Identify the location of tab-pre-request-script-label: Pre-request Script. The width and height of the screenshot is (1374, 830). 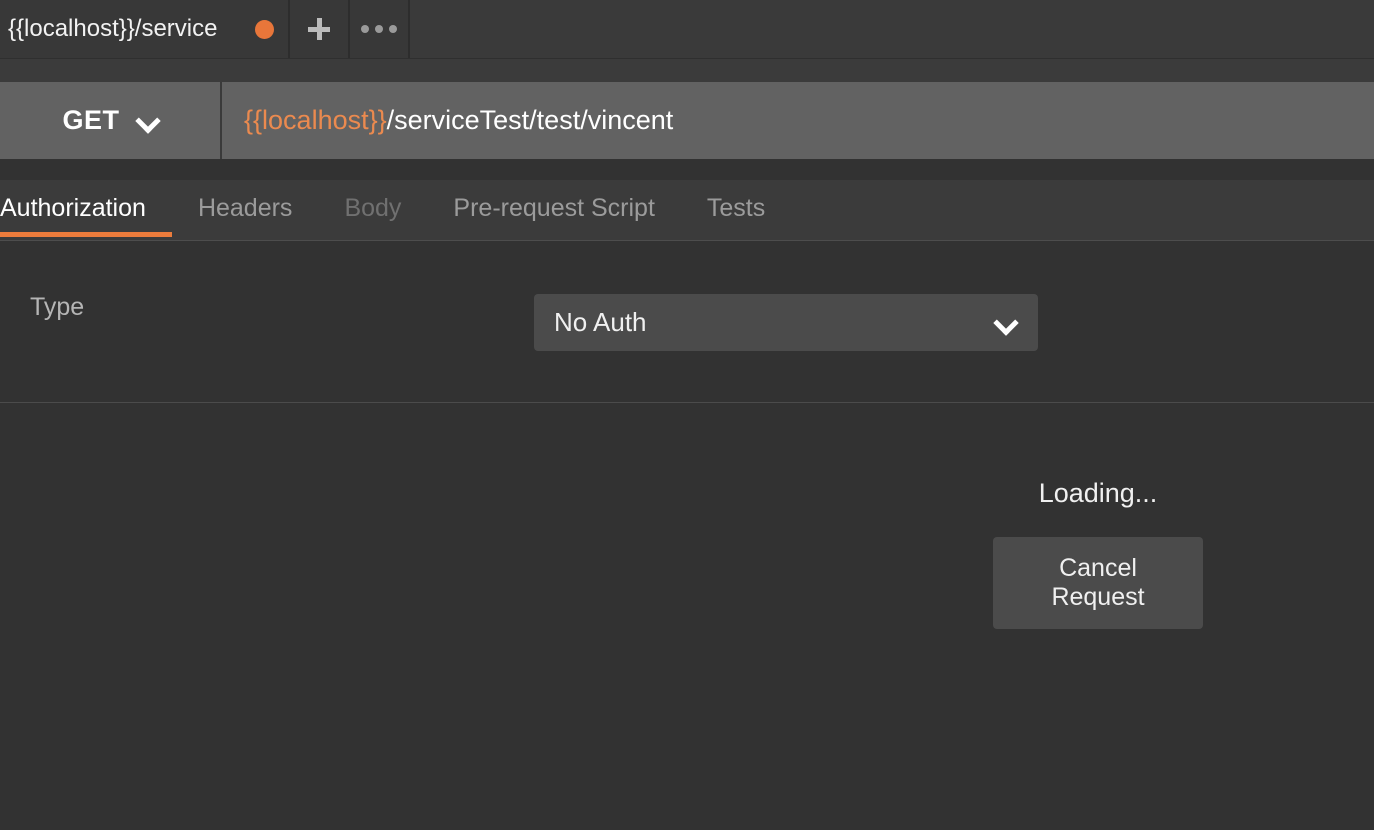
(554, 208).